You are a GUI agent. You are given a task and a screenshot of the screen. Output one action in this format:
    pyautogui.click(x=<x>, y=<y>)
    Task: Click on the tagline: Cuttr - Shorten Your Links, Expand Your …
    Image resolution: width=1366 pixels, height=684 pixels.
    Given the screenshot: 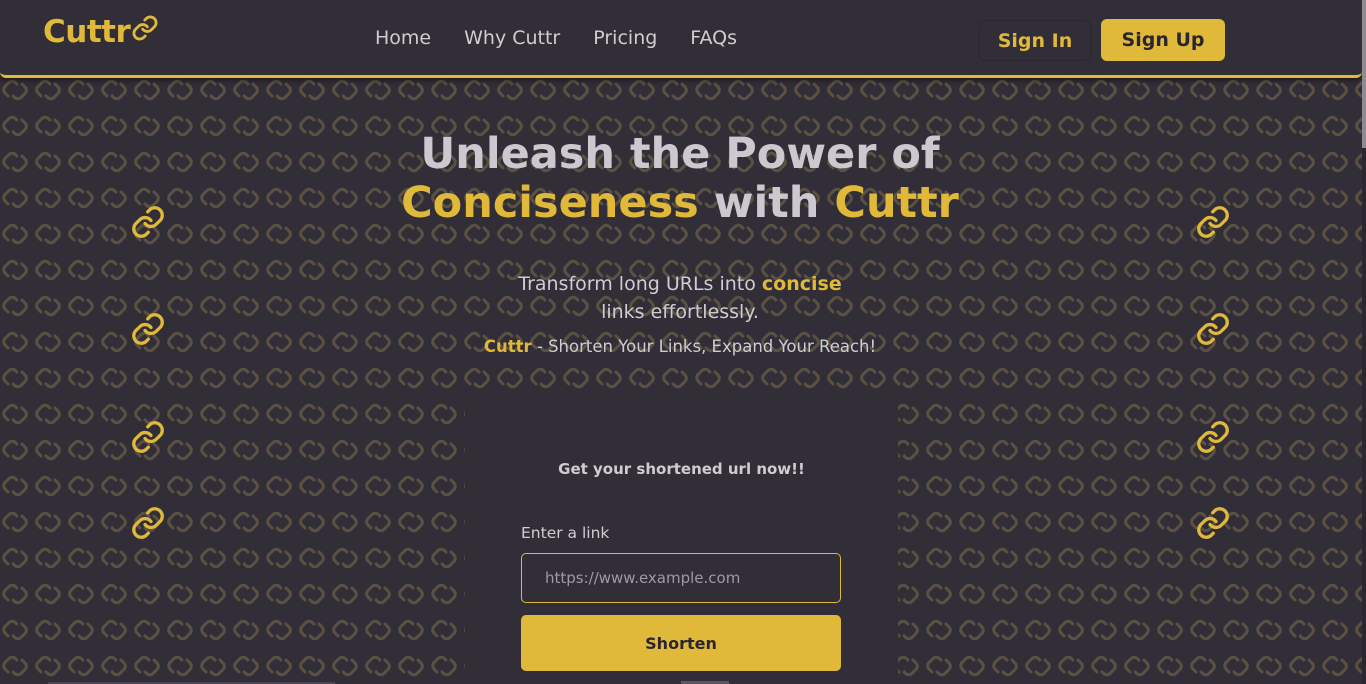 What is the action you would take?
    pyautogui.click(x=680, y=346)
    